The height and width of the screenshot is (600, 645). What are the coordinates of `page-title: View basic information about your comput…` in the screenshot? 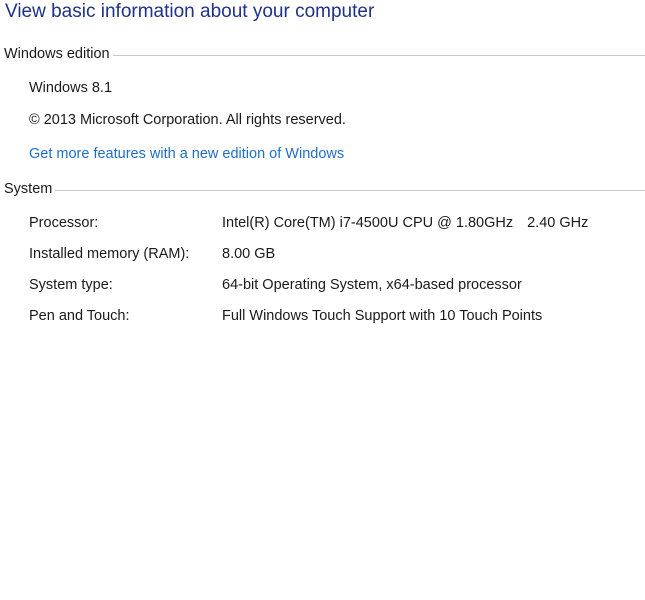 It's located at (190, 11).